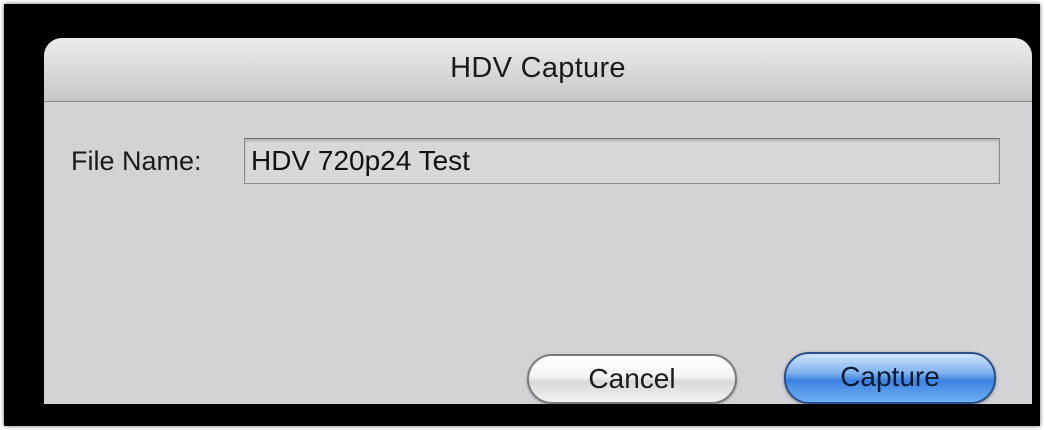 This screenshot has height=430, width=1044. What do you see at coordinates (622, 161) in the screenshot?
I see `file-name-input` at bounding box center [622, 161].